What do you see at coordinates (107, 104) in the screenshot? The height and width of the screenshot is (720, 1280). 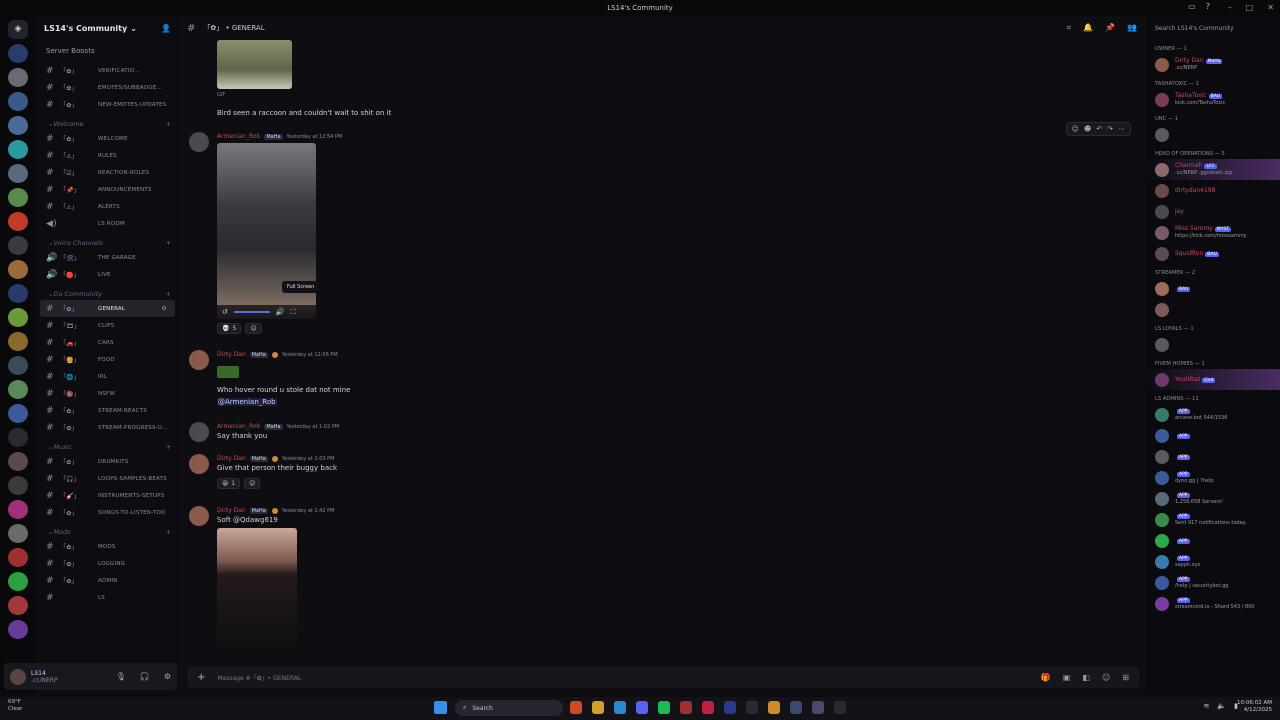 I see `channel-item: # 「✿」 NEW-EMOTES-UPDATES` at bounding box center [107, 104].